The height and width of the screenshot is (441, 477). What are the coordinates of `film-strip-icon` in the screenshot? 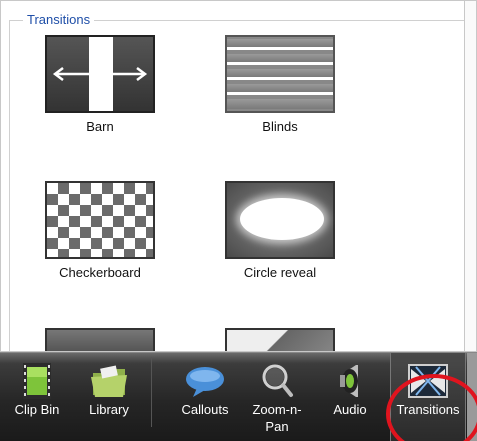 It's located at (37, 381).